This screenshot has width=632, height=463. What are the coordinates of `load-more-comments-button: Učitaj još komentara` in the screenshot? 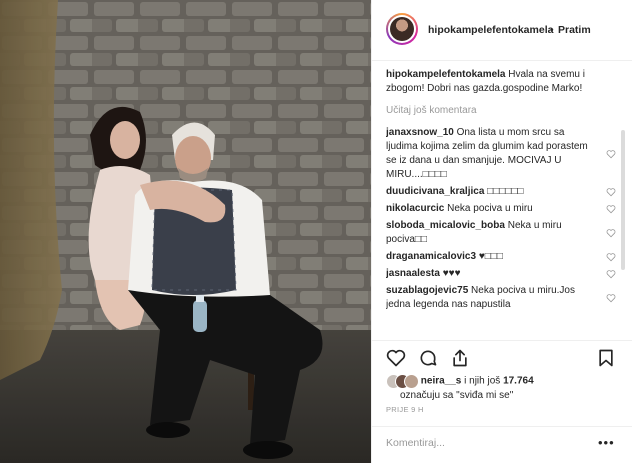 It's located at (501, 111).